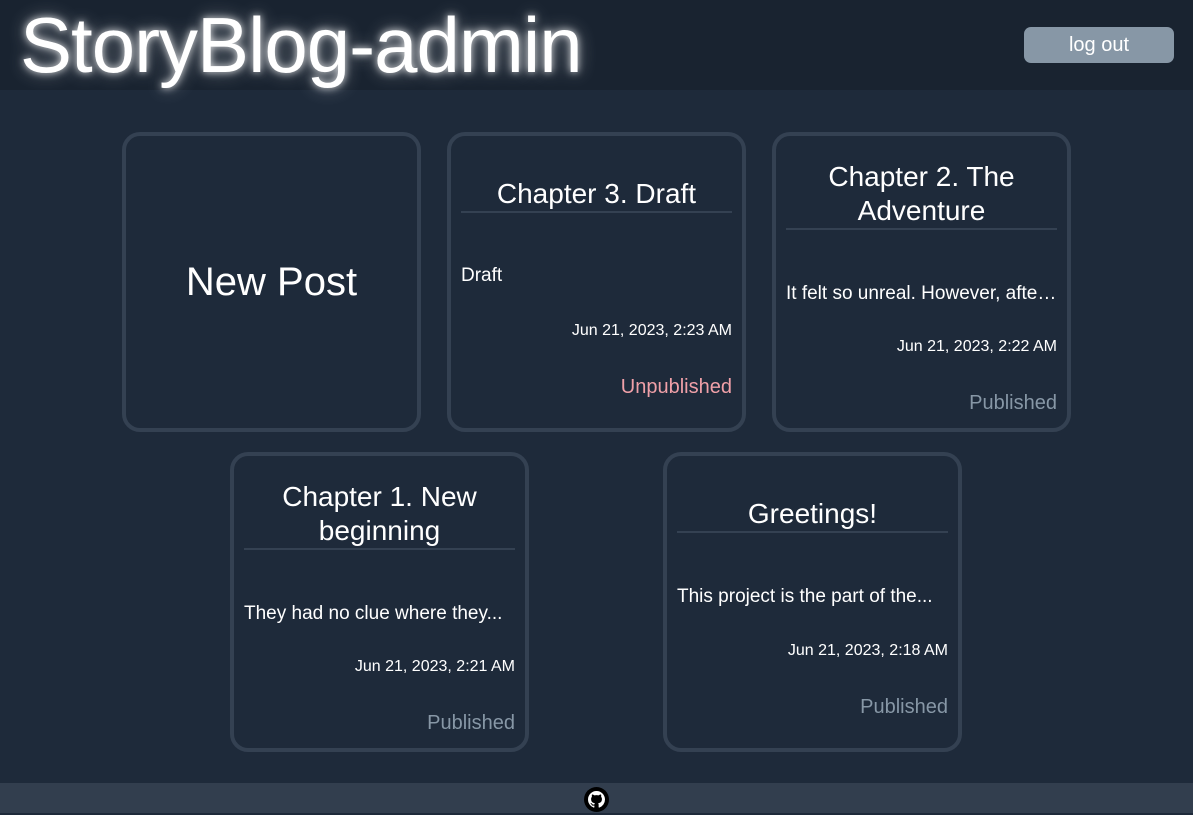  What do you see at coordinates (676, 387) in the screenshot?
I see `status-badge: Unpublished` at bounding box center [676, 387].